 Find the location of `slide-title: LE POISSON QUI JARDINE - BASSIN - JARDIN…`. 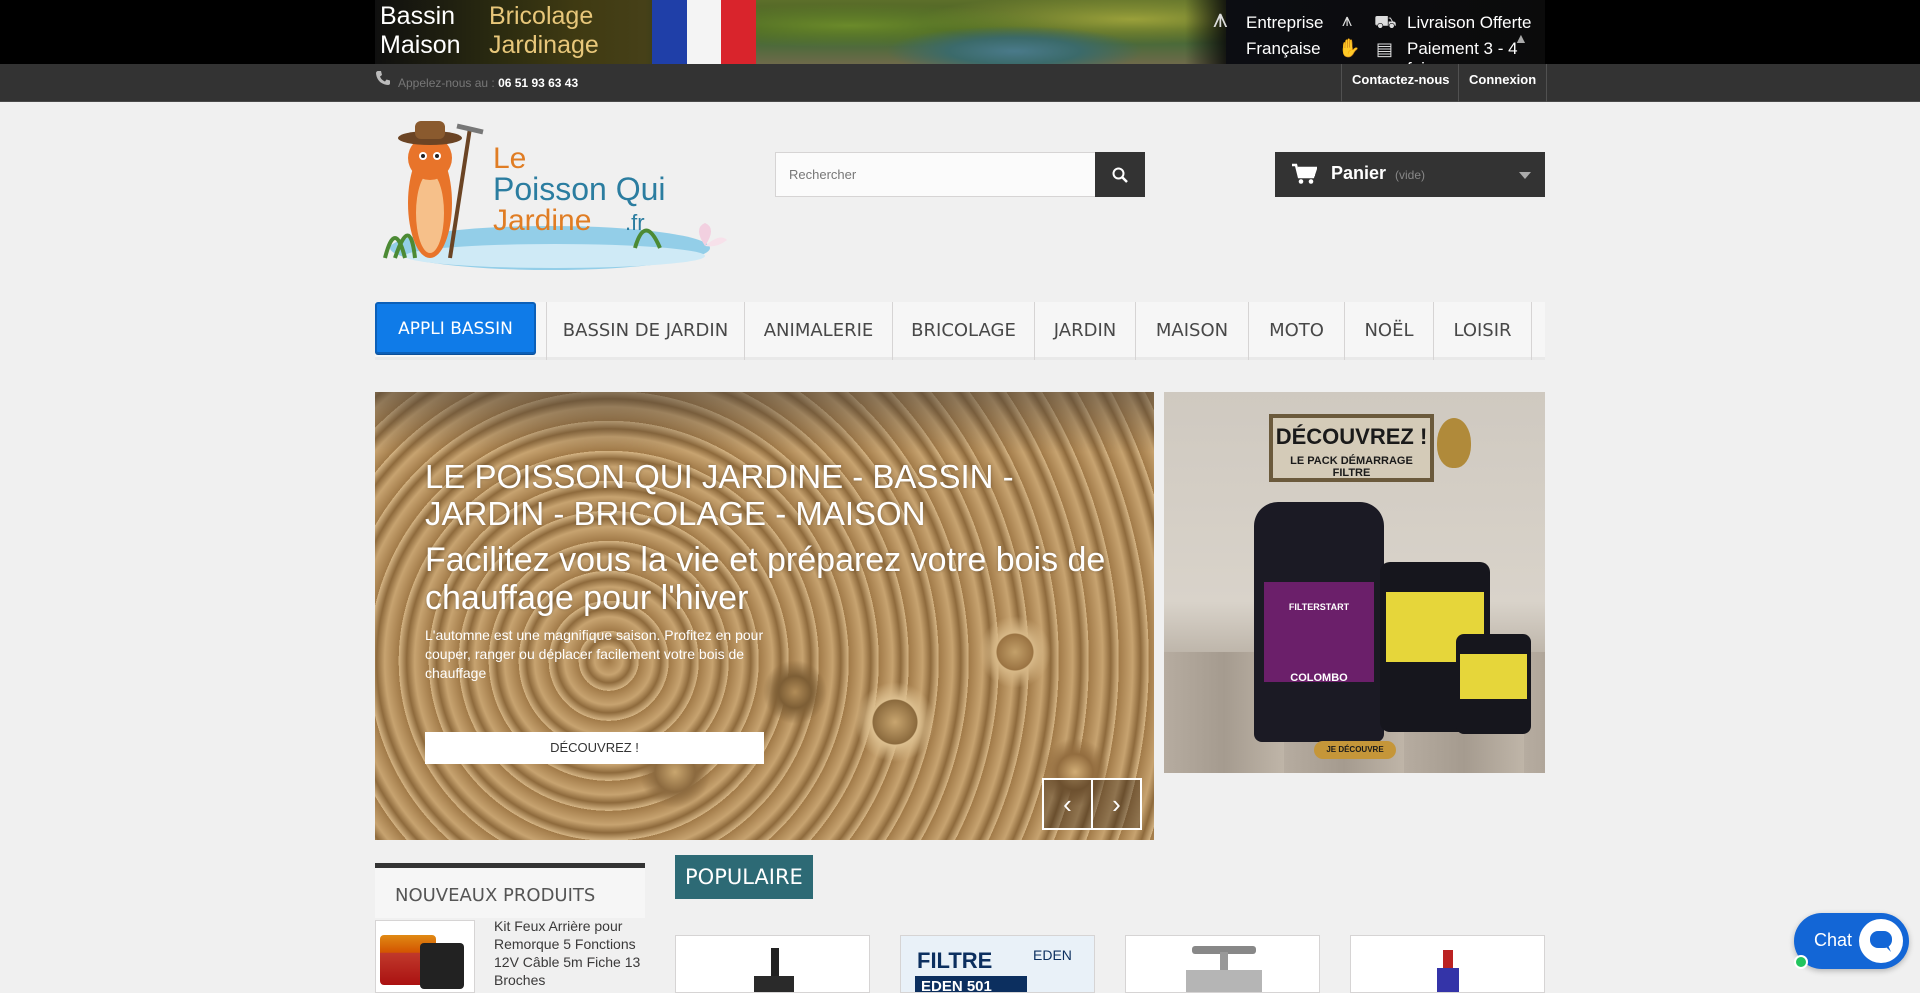

slide-title: LE POISSON QUI JARDINE - BASSIN - JARDIN… is located at coordinates (719, 495).